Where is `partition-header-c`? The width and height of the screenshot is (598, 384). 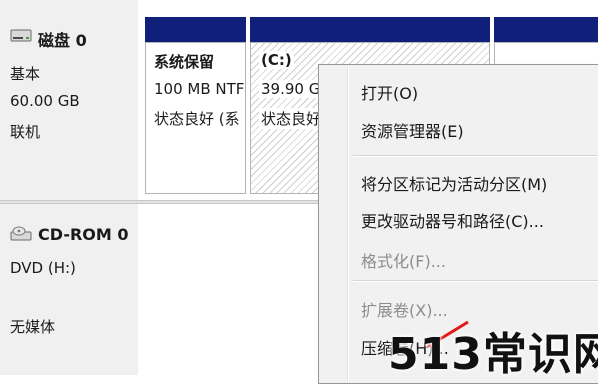
partition-header-c is located at coordinates (370, 29).